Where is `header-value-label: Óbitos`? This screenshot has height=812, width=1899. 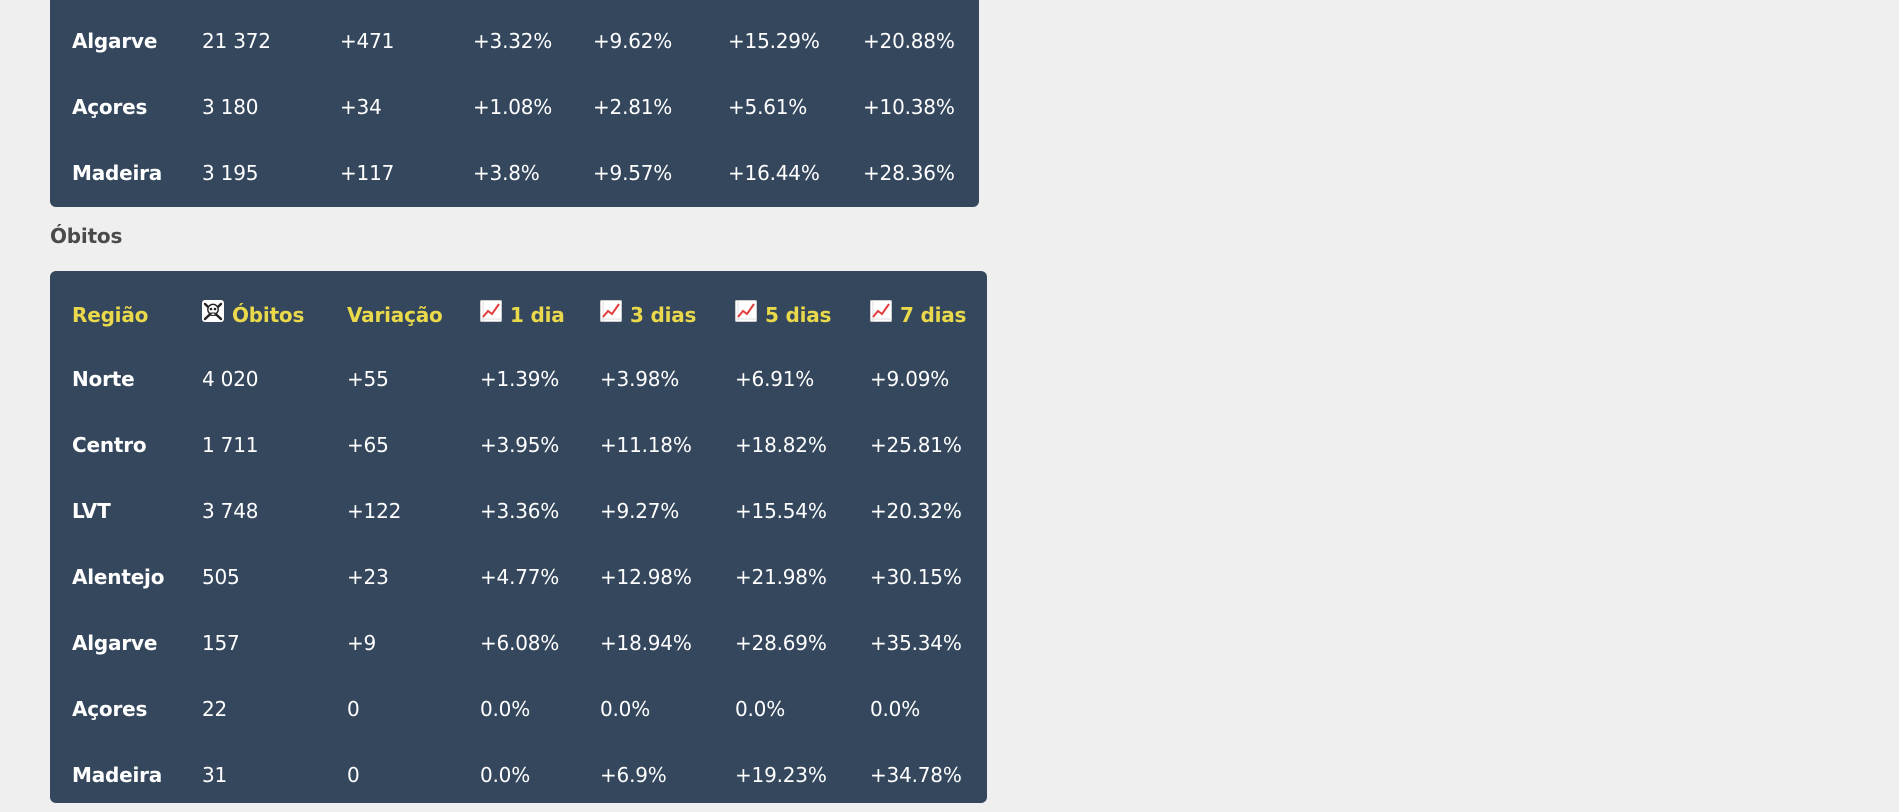
header-value-label: Óbitos is located at coordinates (268, 315).